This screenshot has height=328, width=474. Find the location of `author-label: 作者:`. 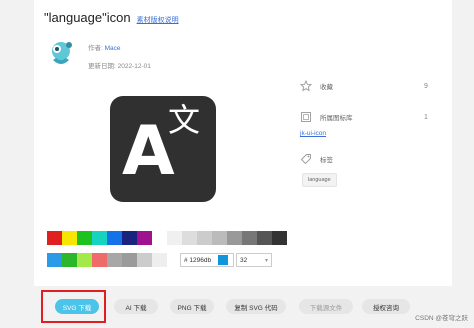

author-label: 作者: is located at coordinates (95, 48).